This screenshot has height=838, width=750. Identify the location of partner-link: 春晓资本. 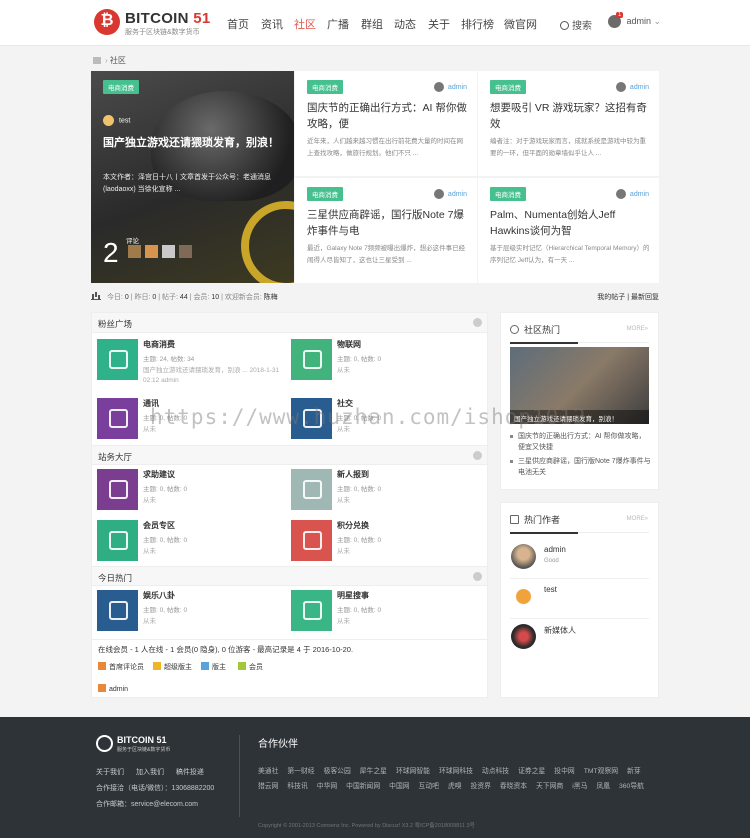
(513, 786).